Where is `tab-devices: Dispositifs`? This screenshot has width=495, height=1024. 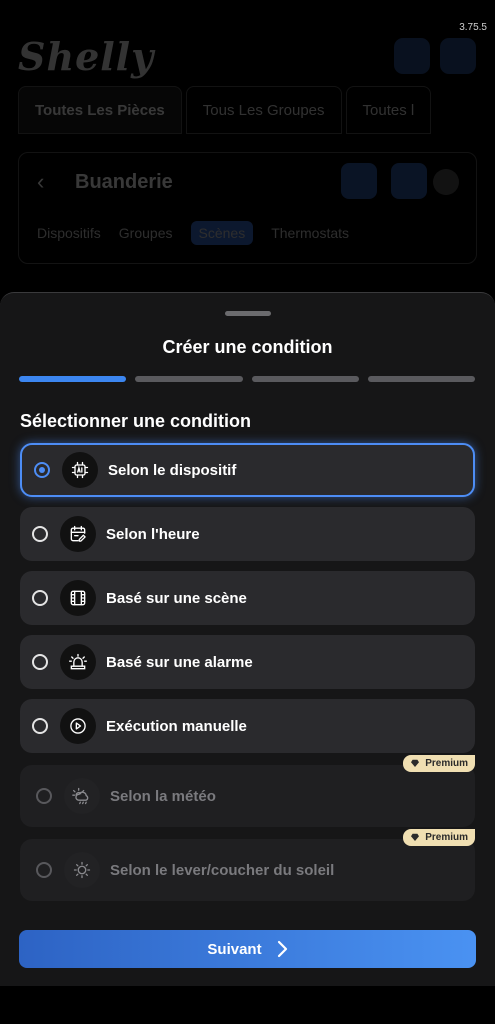
tab-devices: Dispositifs is located at coordinates (69, 233).